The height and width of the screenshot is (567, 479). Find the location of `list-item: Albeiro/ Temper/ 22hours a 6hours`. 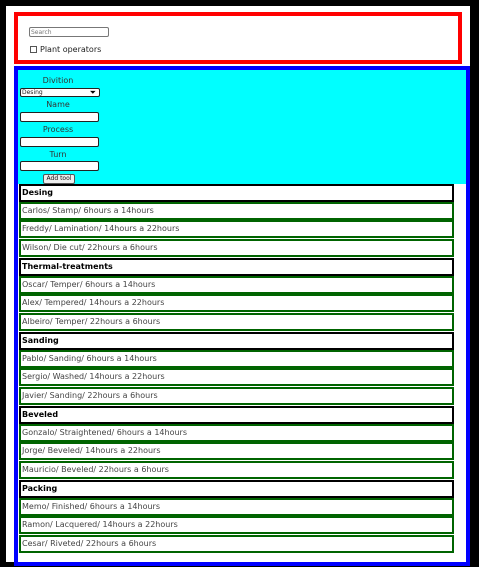

list-item: Albeiro/ Temper/ 22hours a 6hours is located at coordinates (236, 322).